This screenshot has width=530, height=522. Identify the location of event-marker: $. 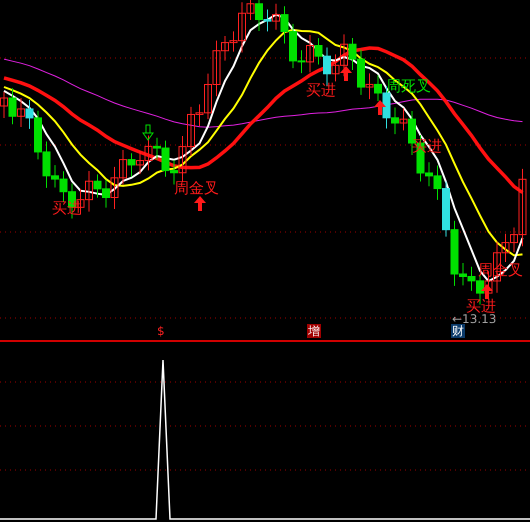
(161, 331).